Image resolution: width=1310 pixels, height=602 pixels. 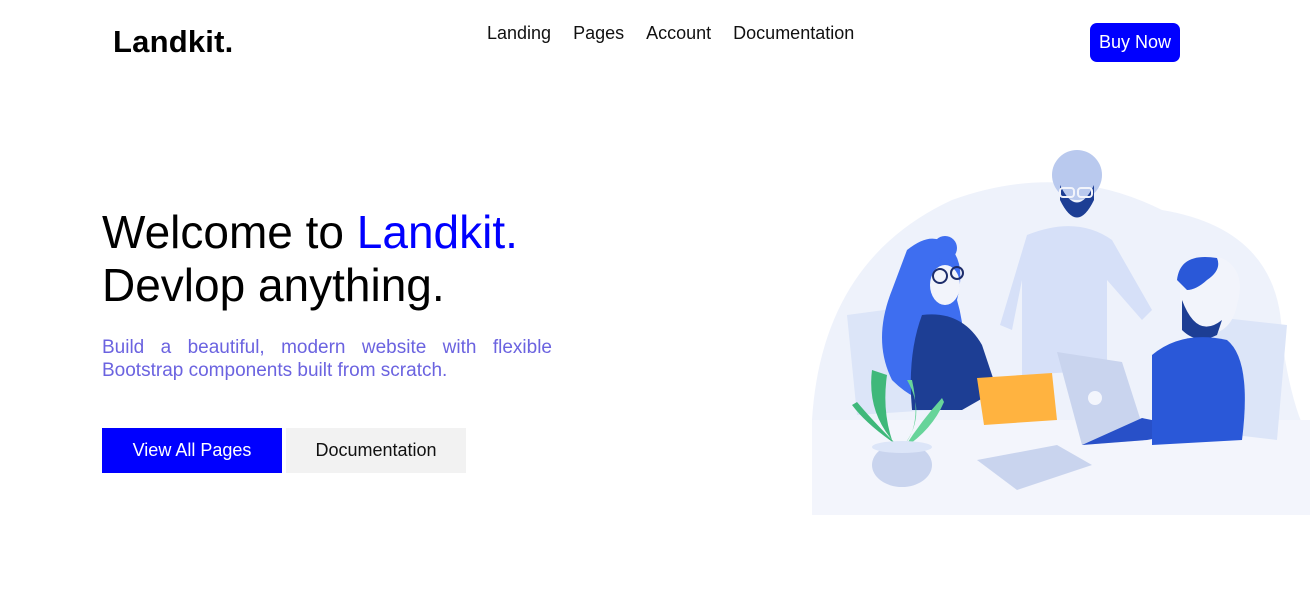 I want to click on brand-logo: Landkit., so click(x=173, y=42).